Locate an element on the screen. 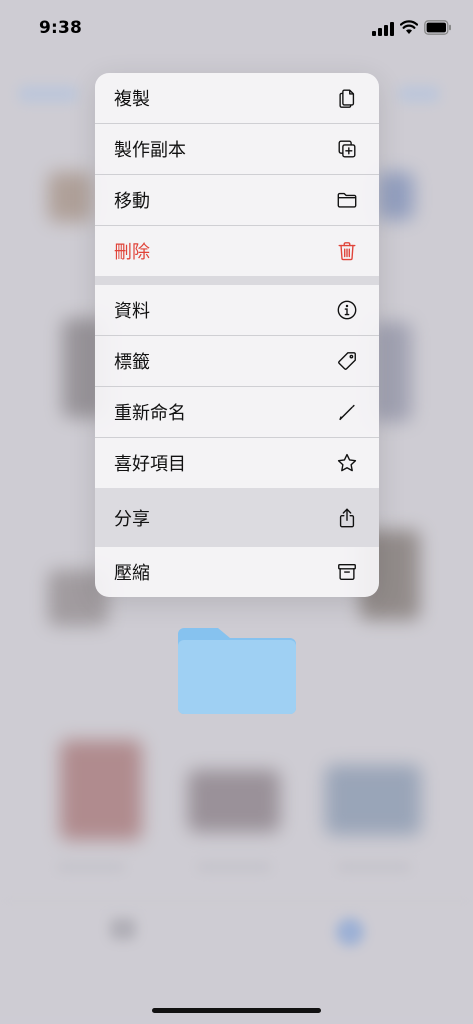  menu-item-label: 資料 is located at coordinates (132, 311).